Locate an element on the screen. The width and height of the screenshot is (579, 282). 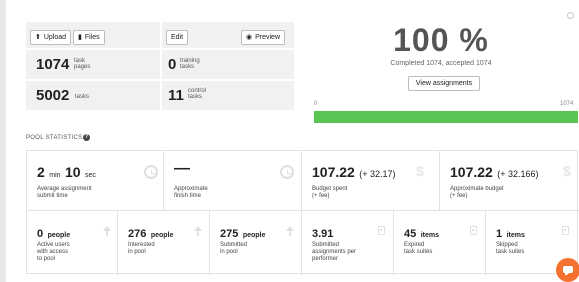
skipped-value: 1 items is located at coordinates (510, 233).